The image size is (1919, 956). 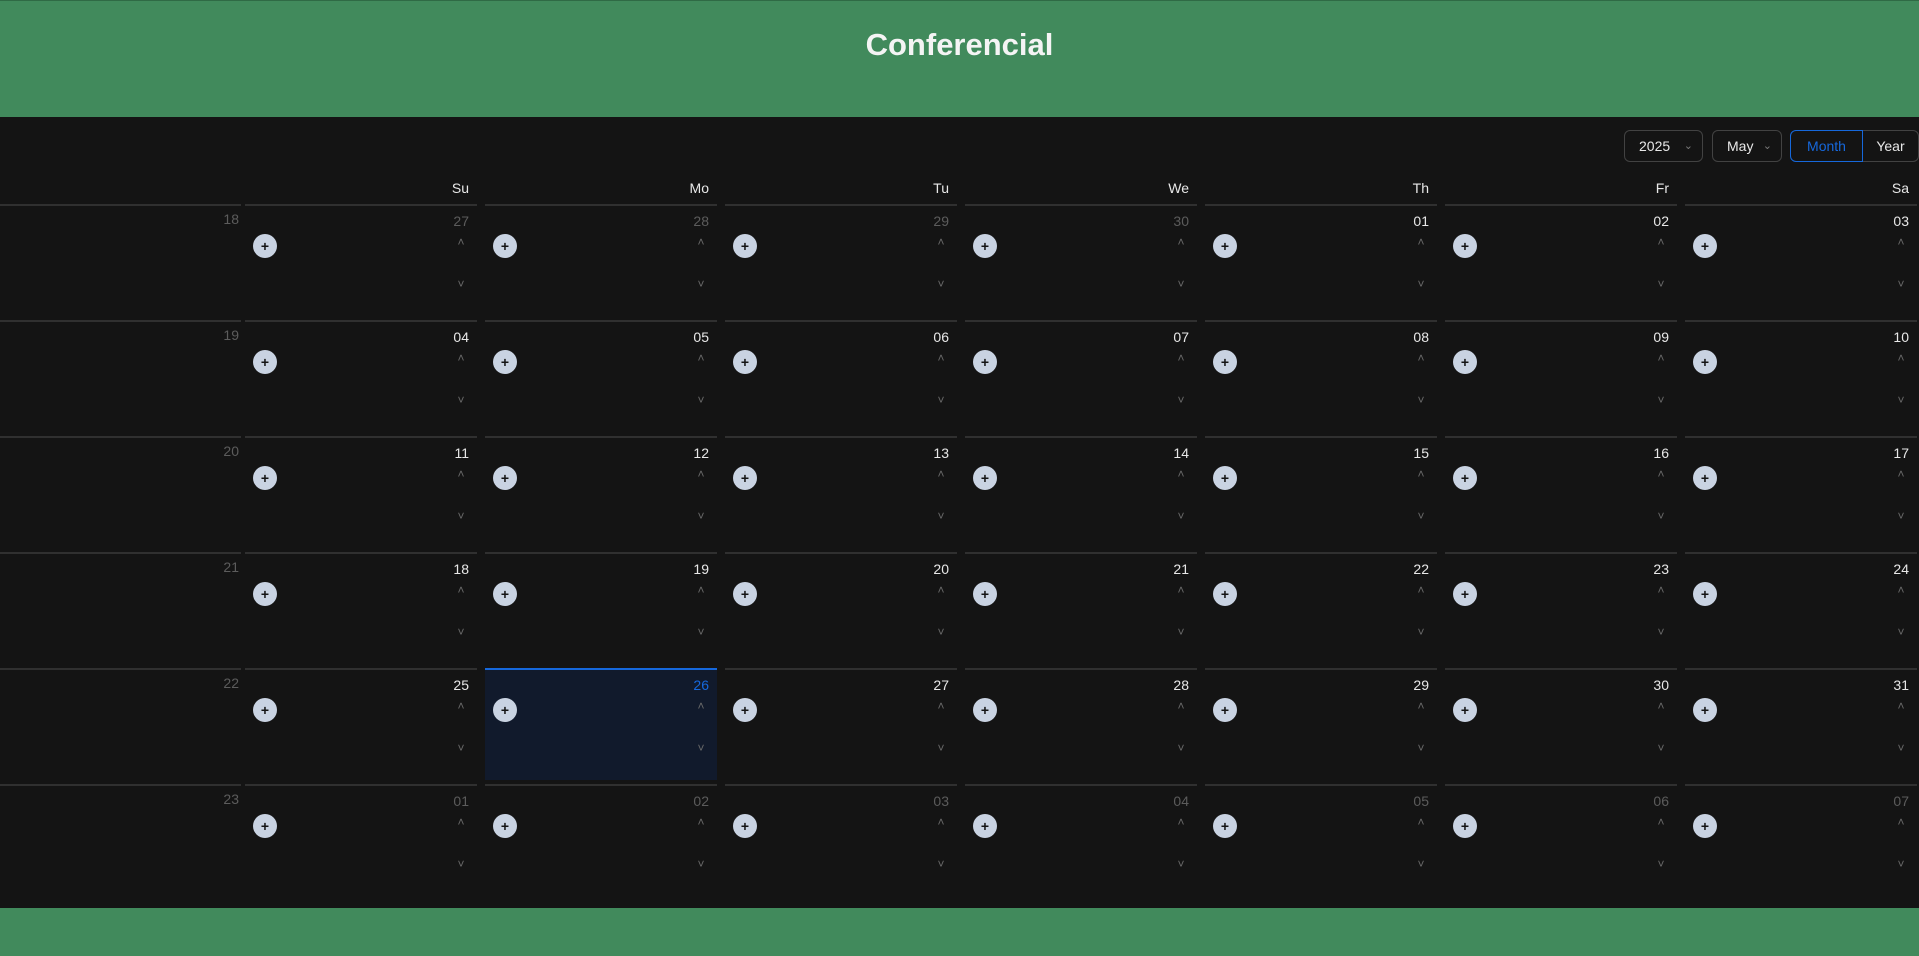 What do you see at coordinates (601, 724) in the screenshot?
I see `day-cell-today: 26 + ˄ ˅` at bounding box center [601, 724].